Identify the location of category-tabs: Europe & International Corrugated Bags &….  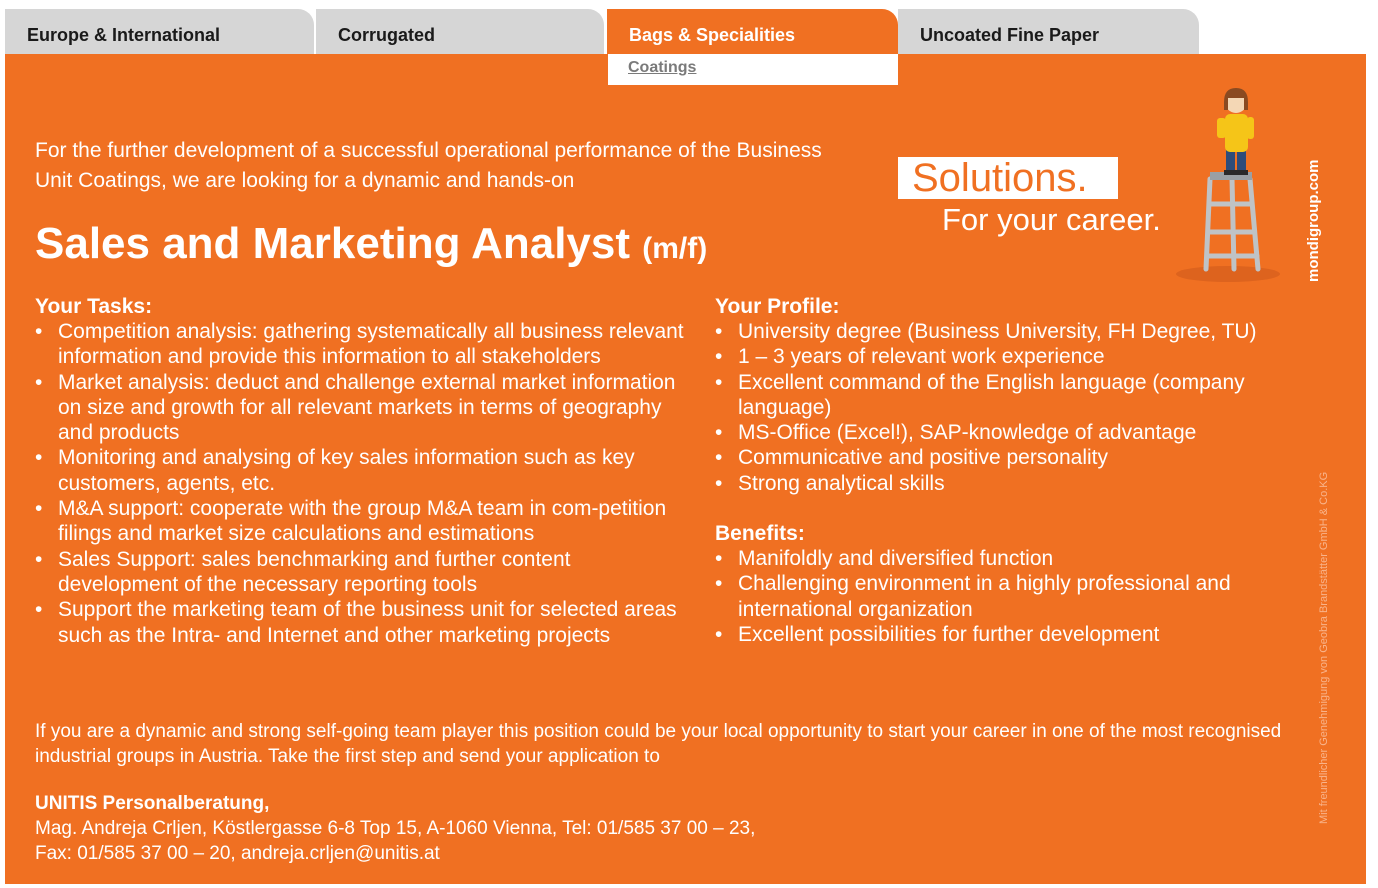
(689, 27).